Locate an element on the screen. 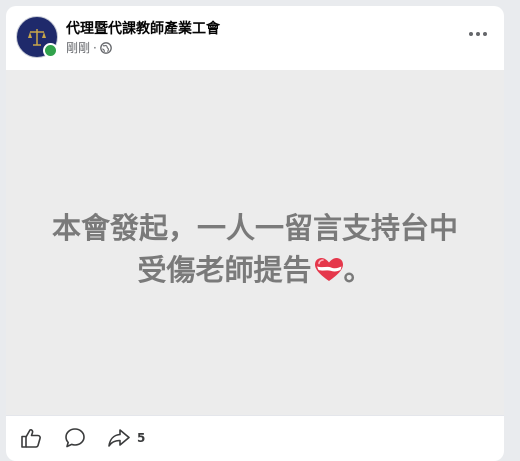 The width and height of the screenshot is (520, 461). more-options-button is located at coordinates (478, 34).